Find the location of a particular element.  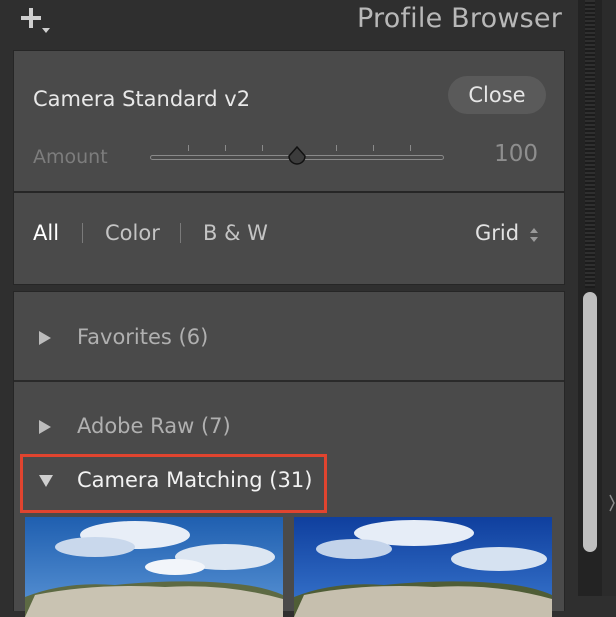

slider-thumb is located at coordinates (297, 157).